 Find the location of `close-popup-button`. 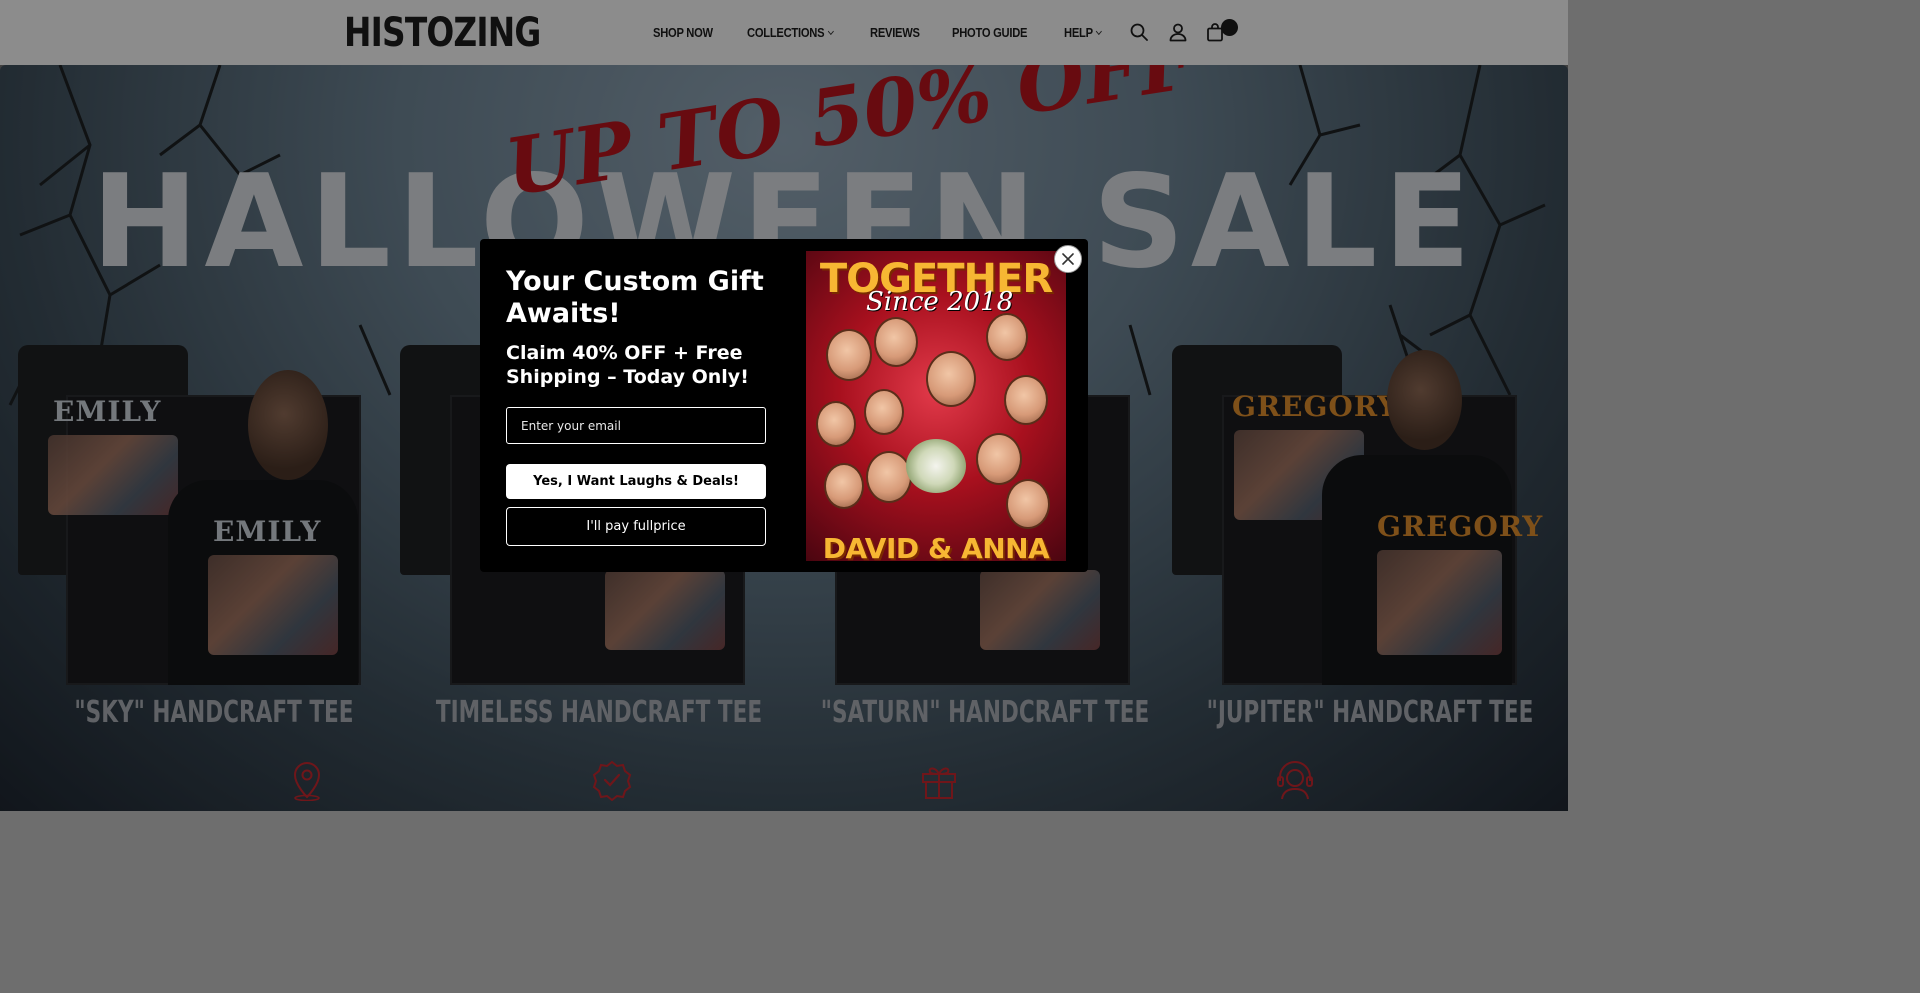

close-popup-button is located at coordinates (1068, 259).